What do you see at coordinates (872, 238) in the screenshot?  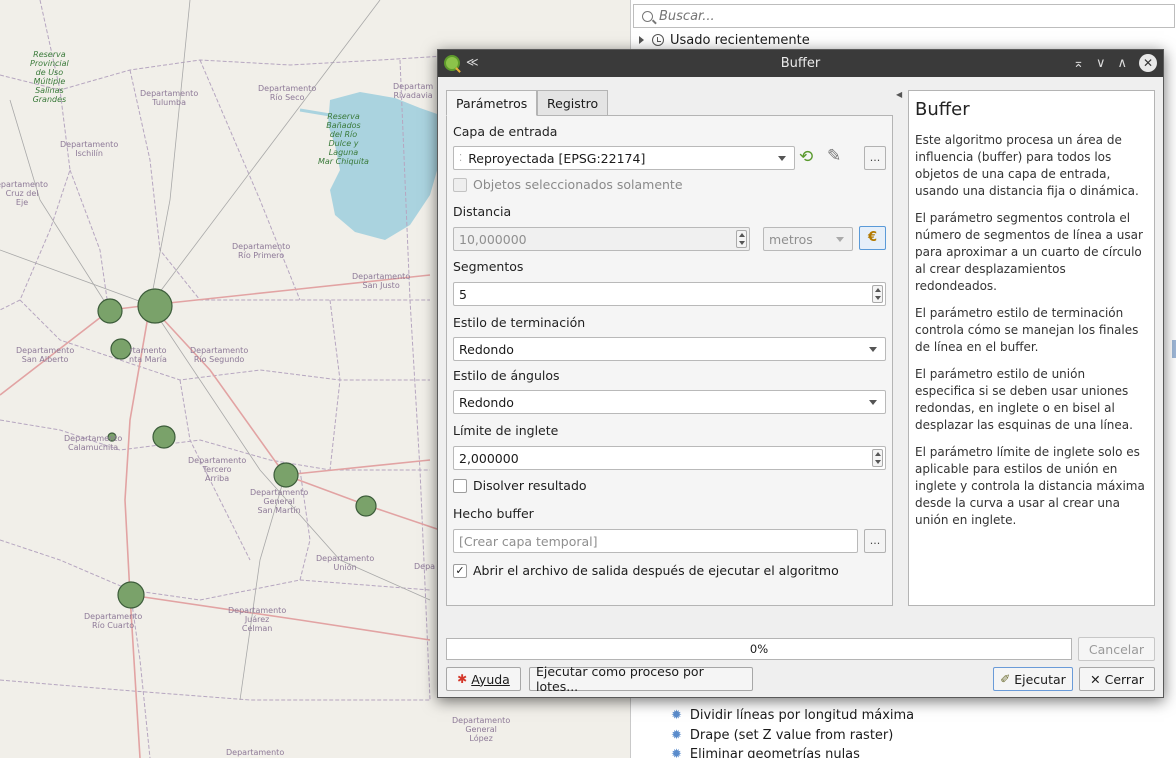 I see `data-defined-override-icon: €` at bounding box center [872, 238].